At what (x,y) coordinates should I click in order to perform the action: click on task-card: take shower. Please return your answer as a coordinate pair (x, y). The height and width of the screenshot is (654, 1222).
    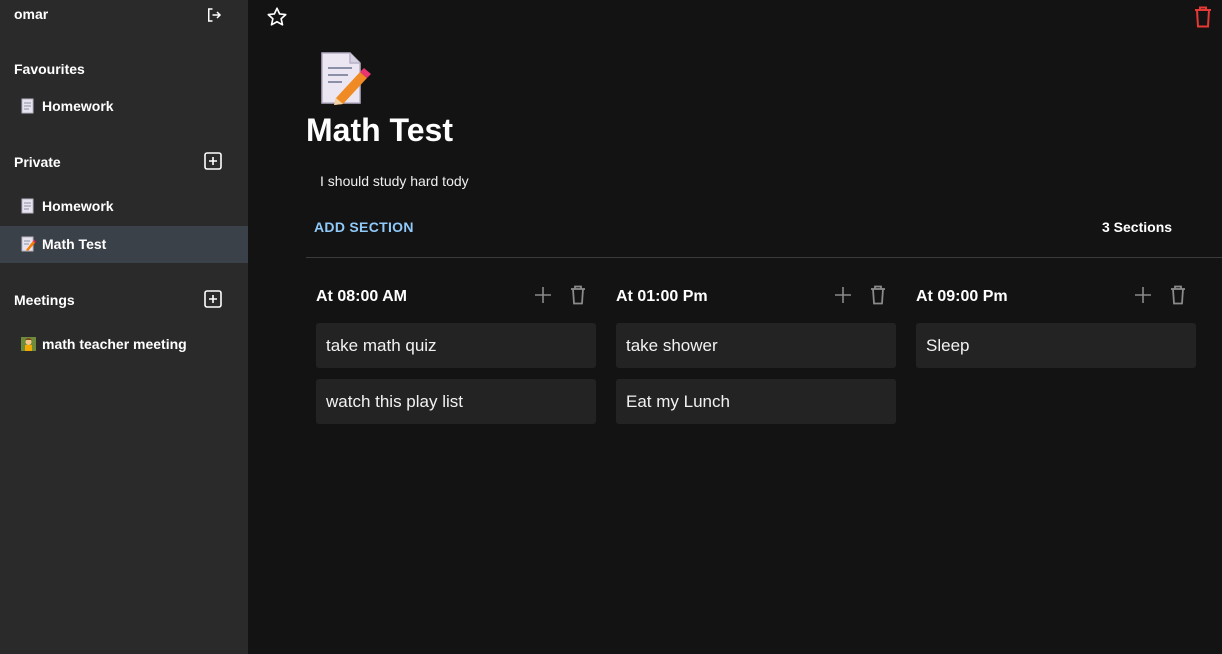
    Looking at the image, I should click on (756, 345).